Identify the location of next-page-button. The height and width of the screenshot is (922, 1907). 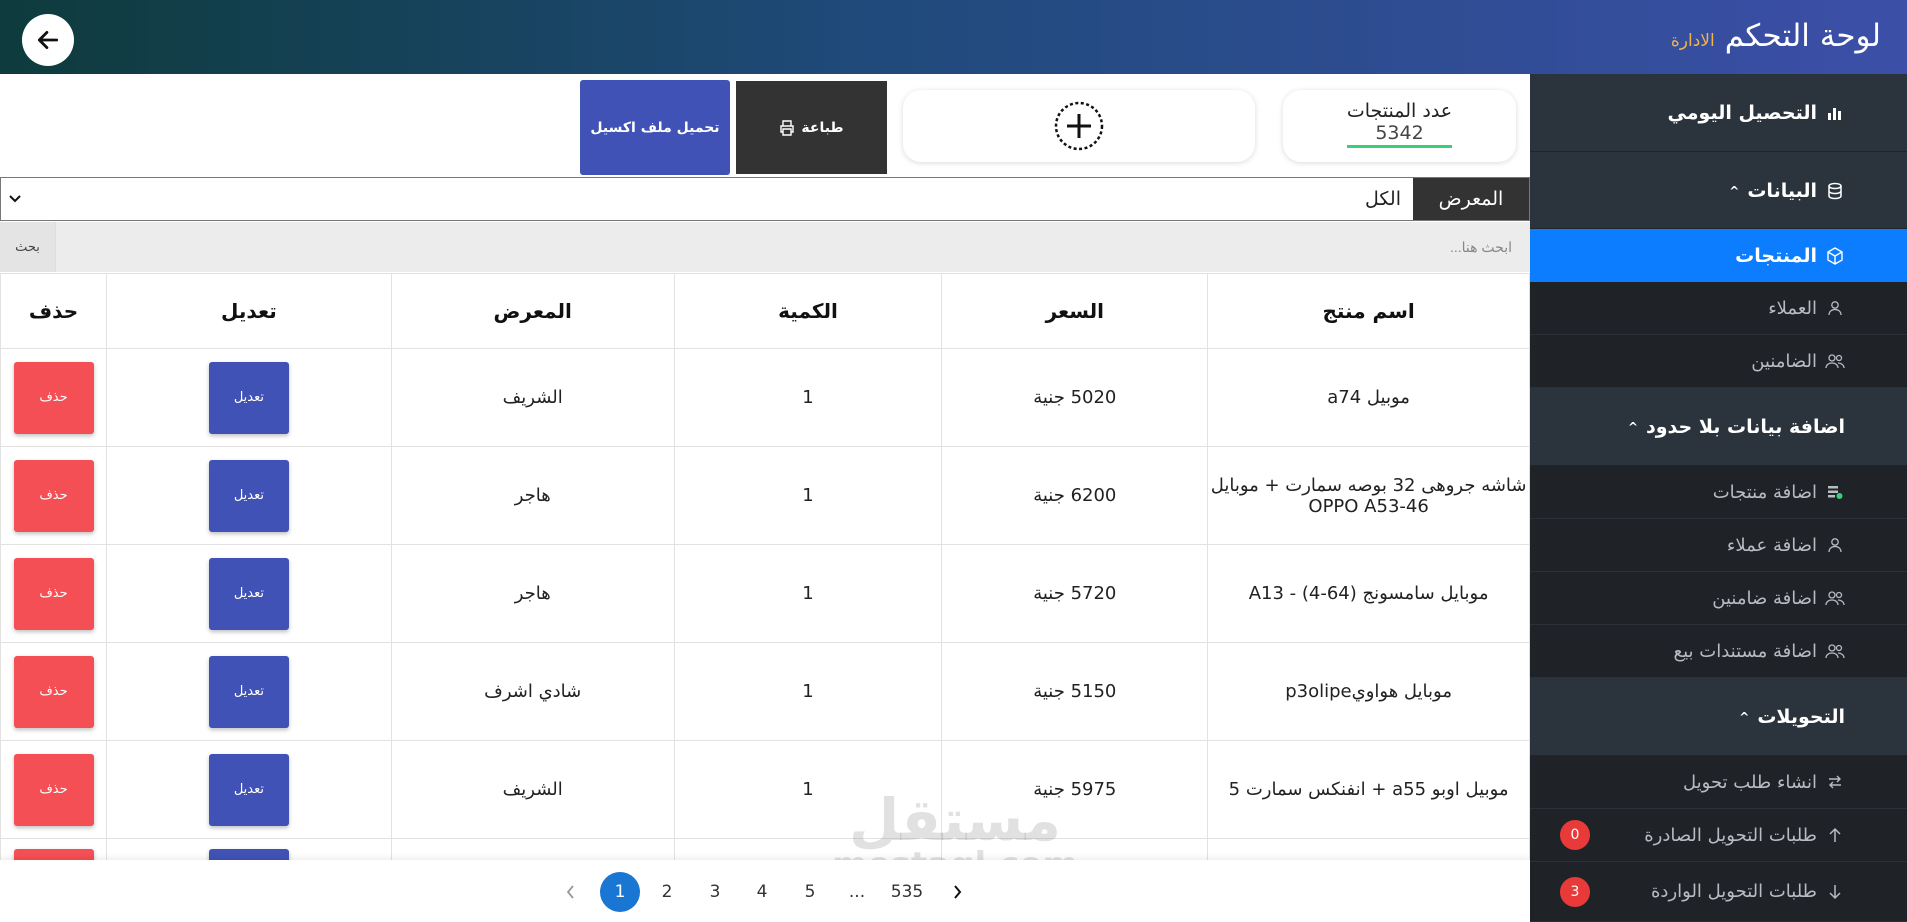
(957, 892).